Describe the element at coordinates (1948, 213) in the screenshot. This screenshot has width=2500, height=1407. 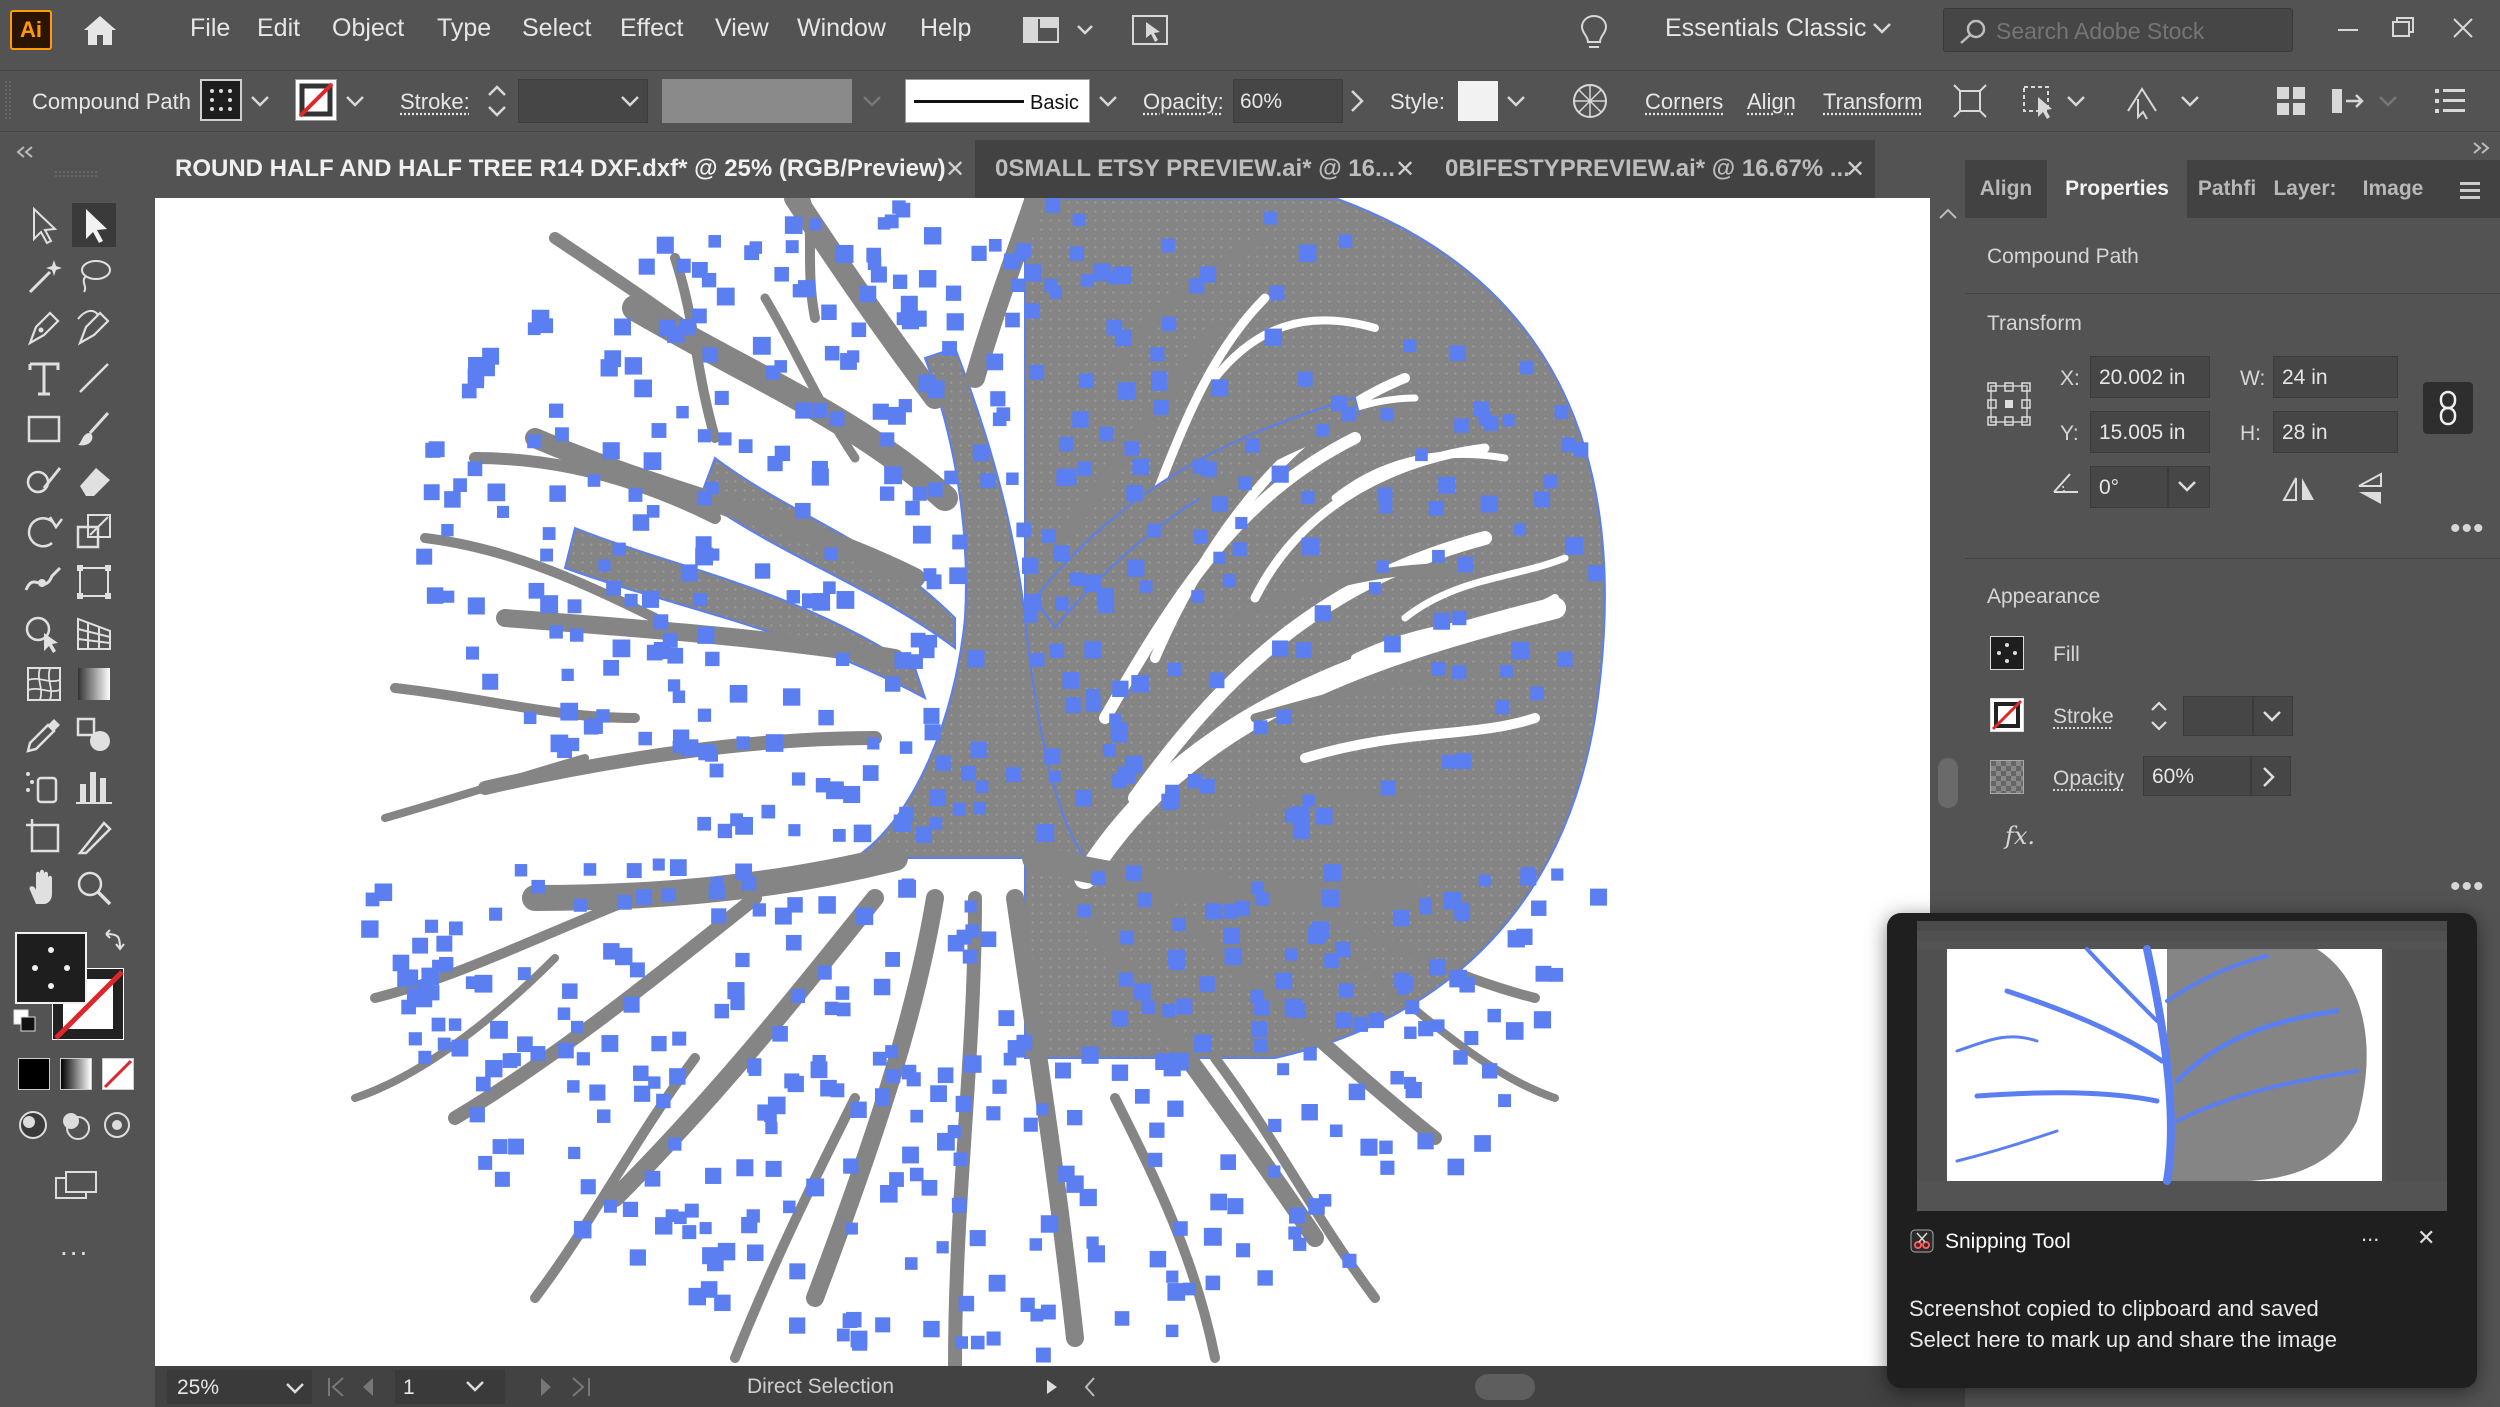
I see `scroll-up-icon` at that location.